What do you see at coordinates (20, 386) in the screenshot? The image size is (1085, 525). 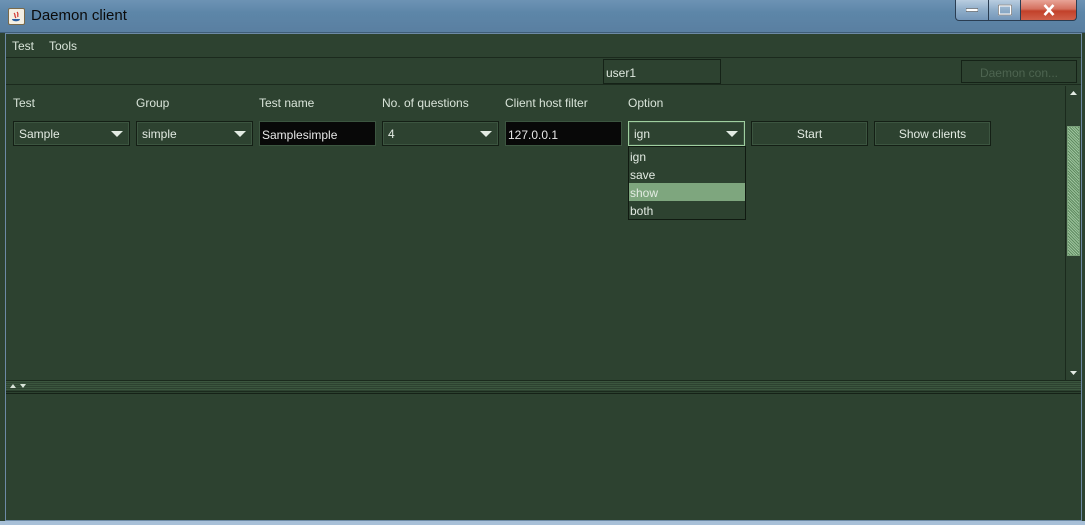 I see `split-arrows-icon` at bounding box center [20, 386].